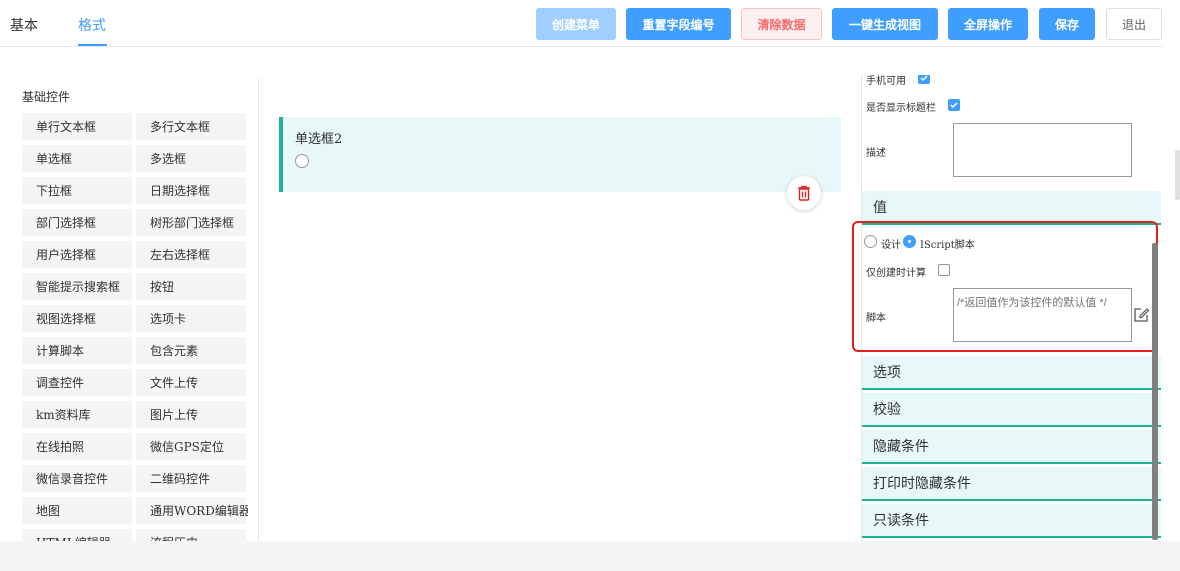  Describe the element at coordinates (944, 270) in the screenshot. I see `only-create-checkbox` at that location.